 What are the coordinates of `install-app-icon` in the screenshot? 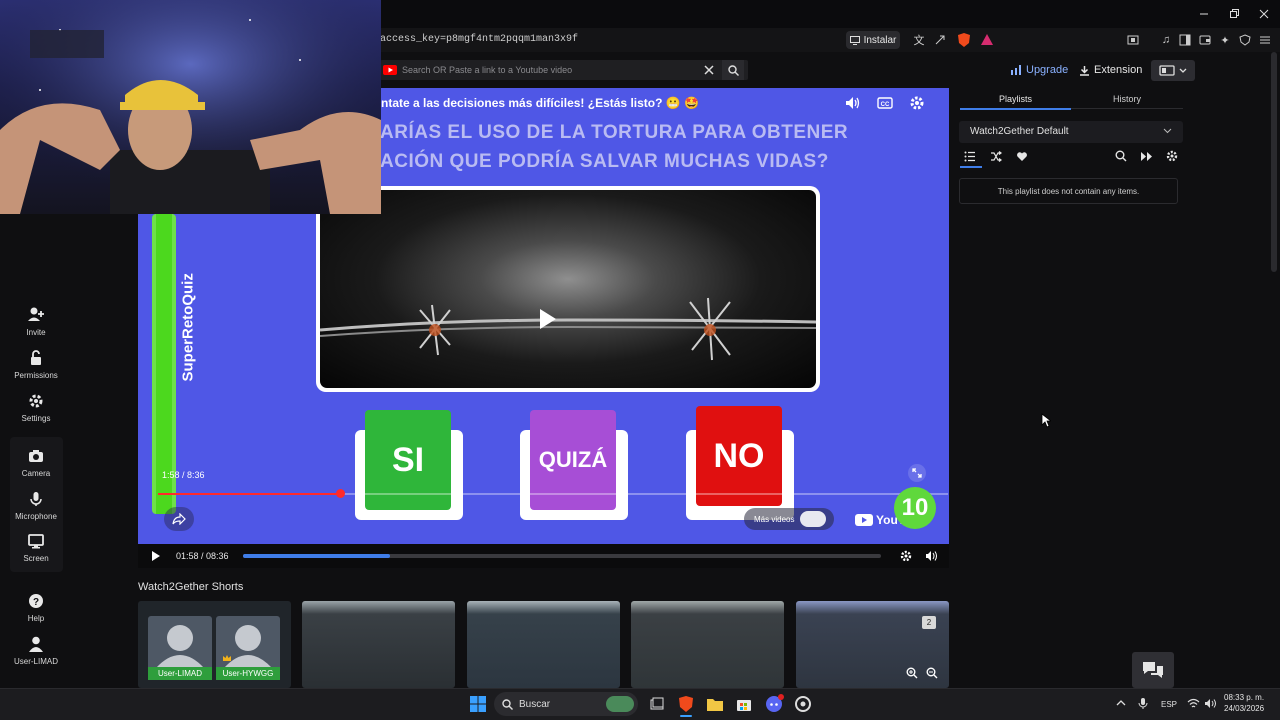 It's located at (854, 40).